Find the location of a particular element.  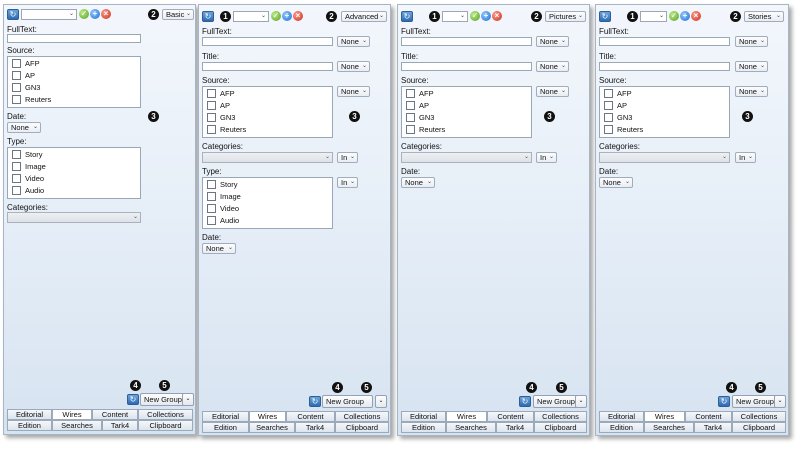

mode-dropdown: Basic ⌄ is located at coordinates (178, 14).